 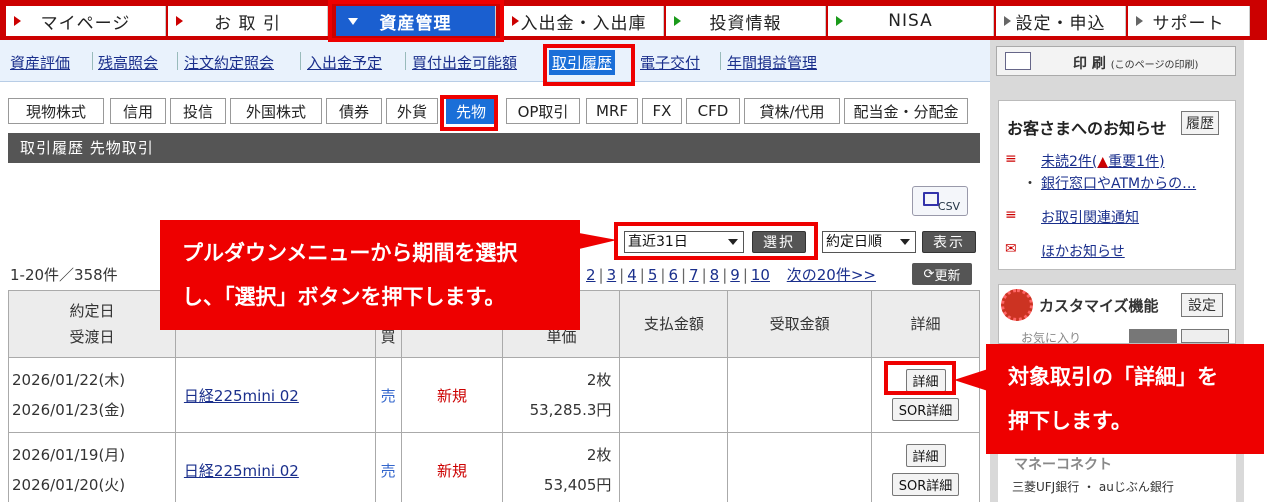 What do you see at coordinates (591, 275) in the screenshot?
I see `page-link: 2` at bounding box center [591, 275].